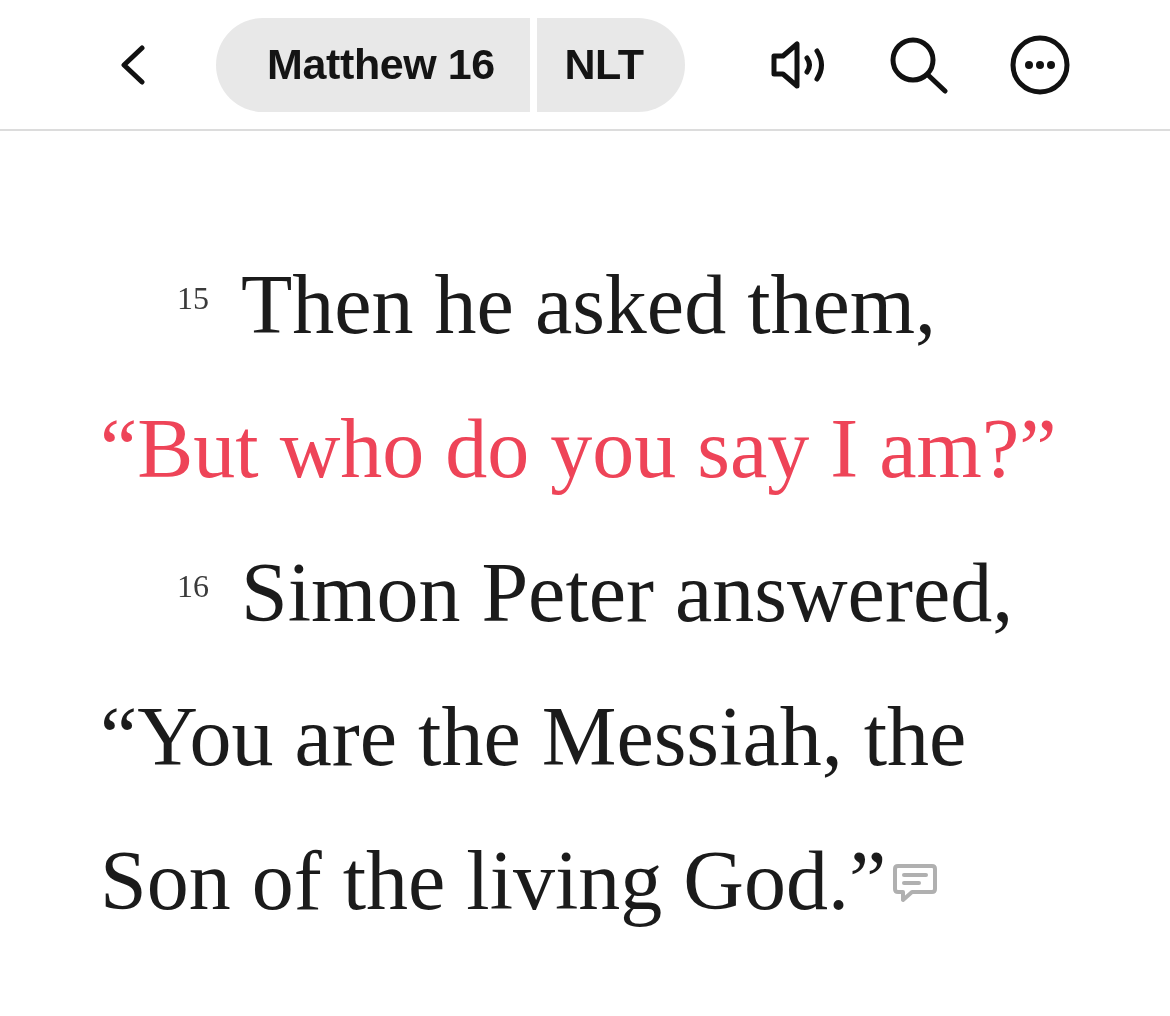  What do you see at coordinates (611, 64) in the screenshot?
I see `version-selector-button: NLT` at bounding box center [611, 64].